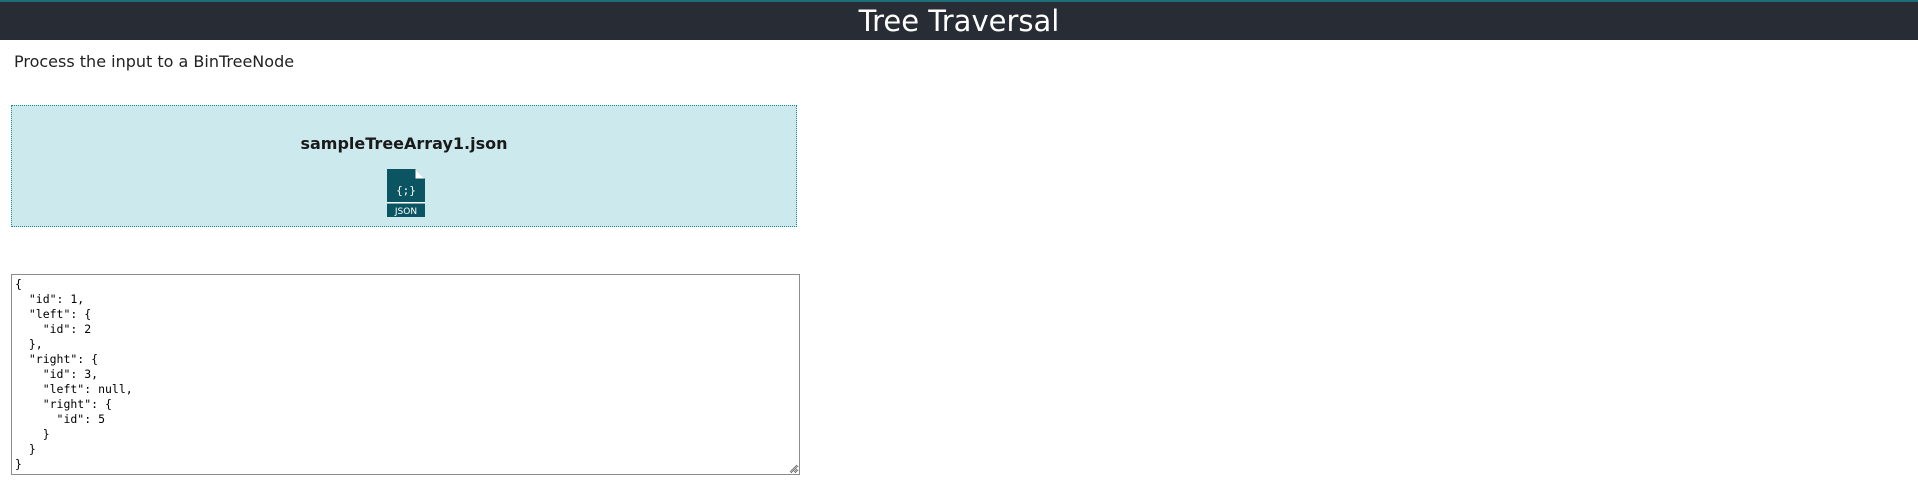 Image resolution: width=1918 pixels, height=488 pixels. I want to click on dropzone-file-name: sampleTreeArray1.json, so click(404, 143).